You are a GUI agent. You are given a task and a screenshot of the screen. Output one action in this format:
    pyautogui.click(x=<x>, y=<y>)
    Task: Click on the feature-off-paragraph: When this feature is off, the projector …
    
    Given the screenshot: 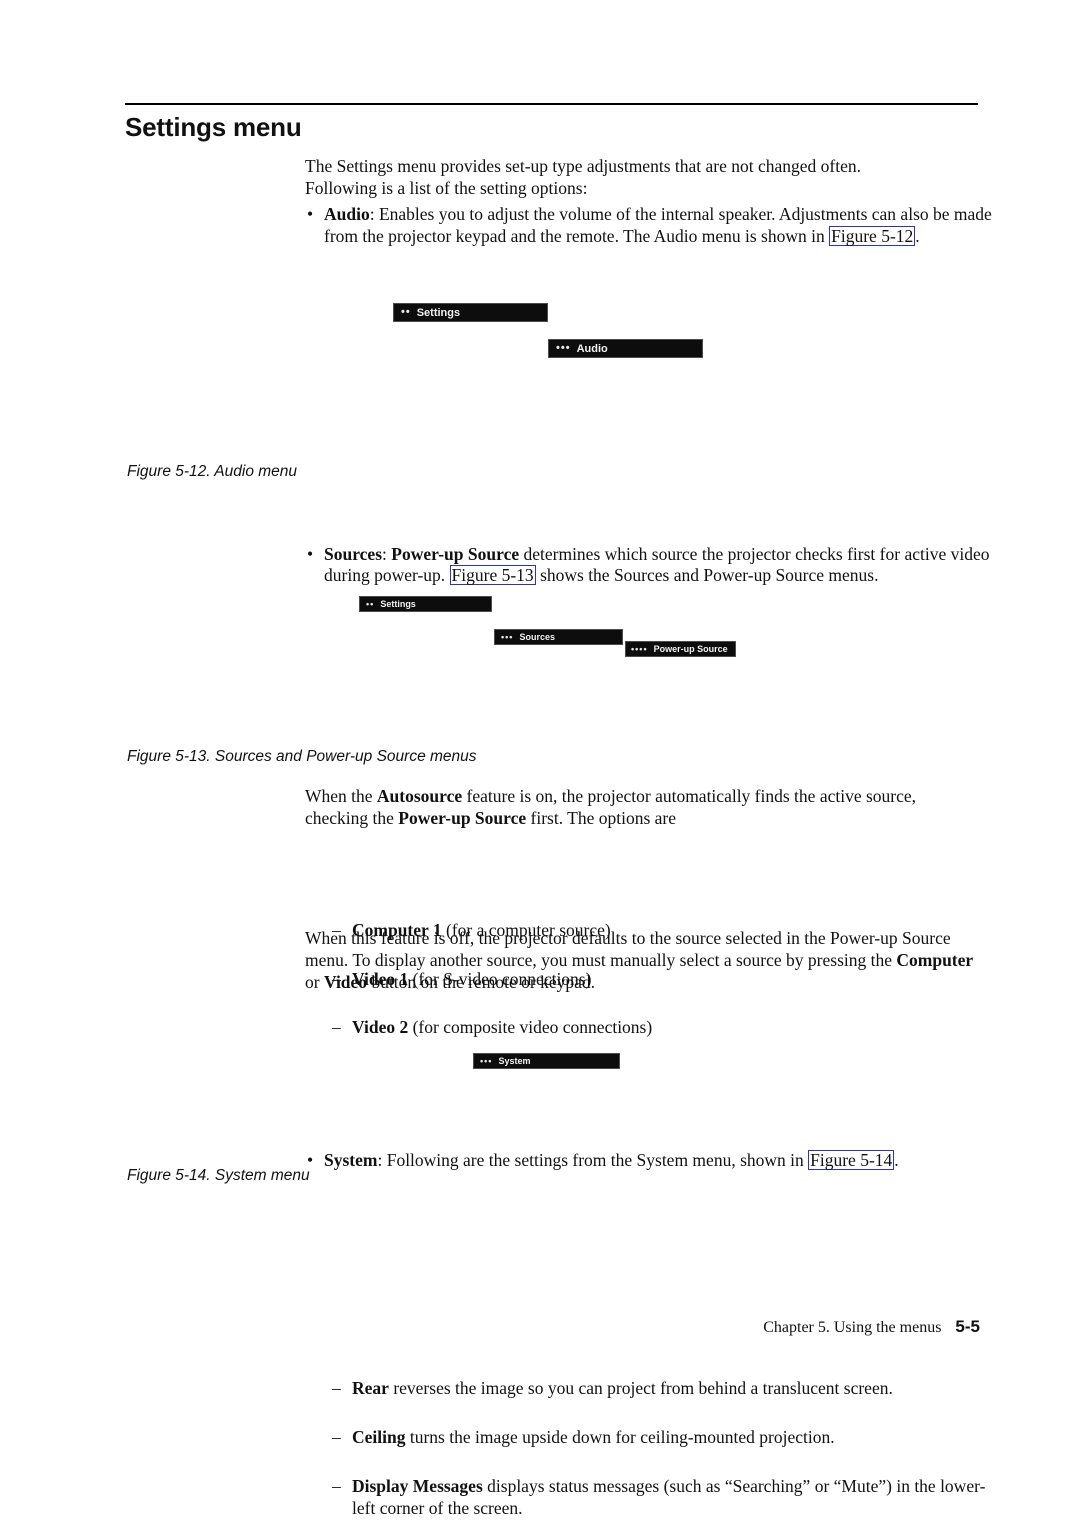 What is the action you would take?
    pyautogui.click(x=642, y=960)
    